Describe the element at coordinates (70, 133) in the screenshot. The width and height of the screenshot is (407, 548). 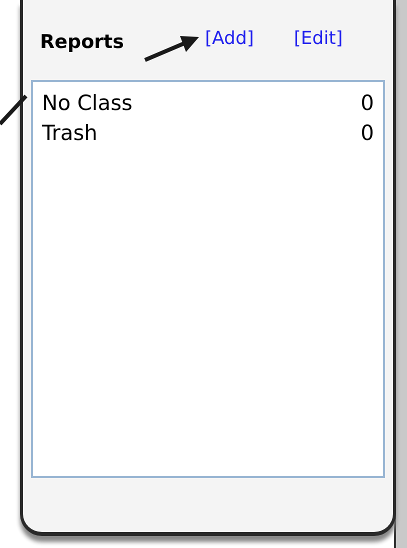
I see `list-item-name: Trash` at that location.